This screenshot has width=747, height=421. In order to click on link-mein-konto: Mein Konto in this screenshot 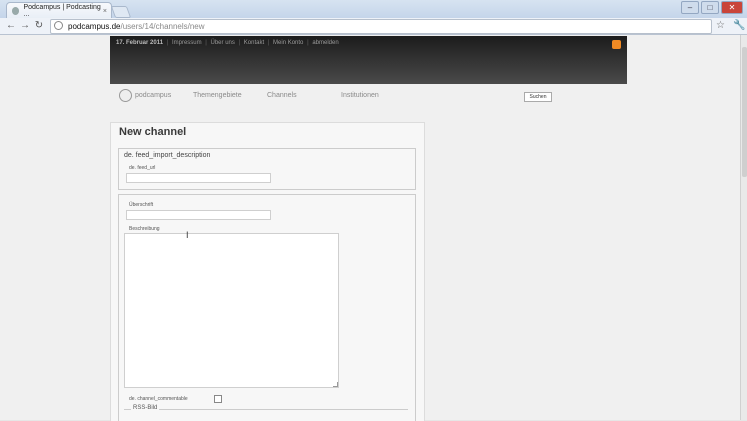, I will do `click(288, 43)`.